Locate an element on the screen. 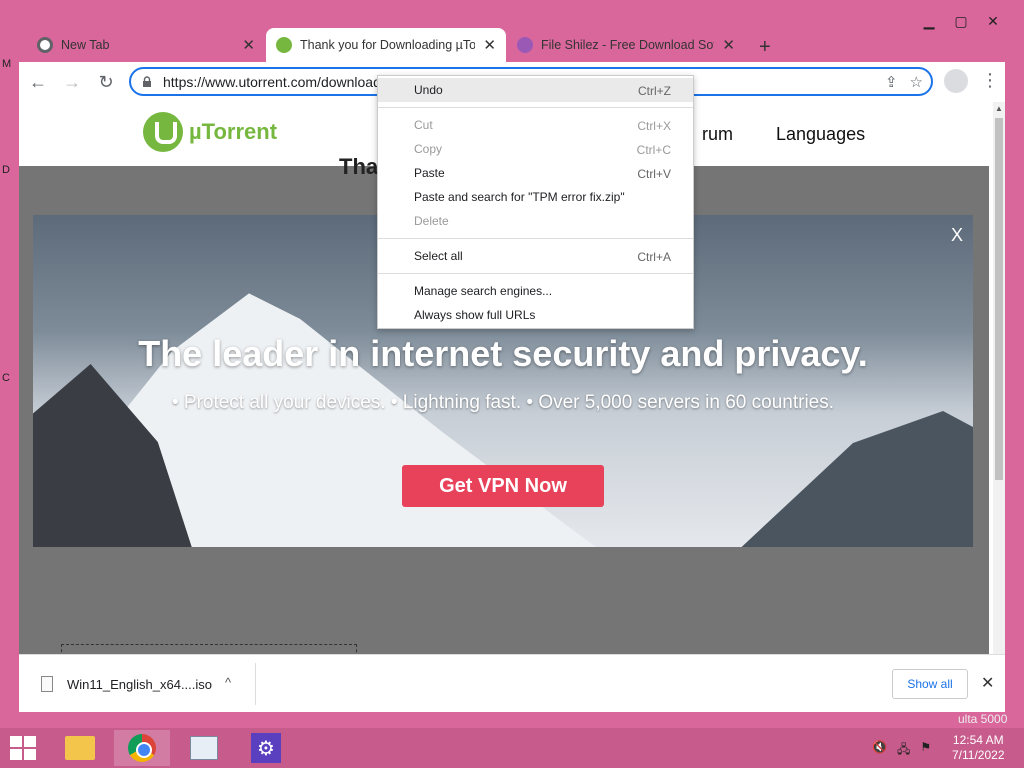 The width and height of the screenshot is (1024, 768). taskbar-chrome is located at coordinates (142, 748).